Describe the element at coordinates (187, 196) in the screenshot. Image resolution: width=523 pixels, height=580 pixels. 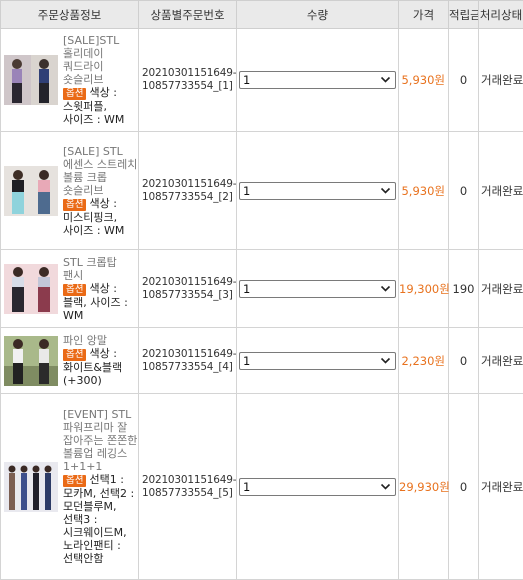
I see `order-number-line2: 10857733554_[2]` at that location.